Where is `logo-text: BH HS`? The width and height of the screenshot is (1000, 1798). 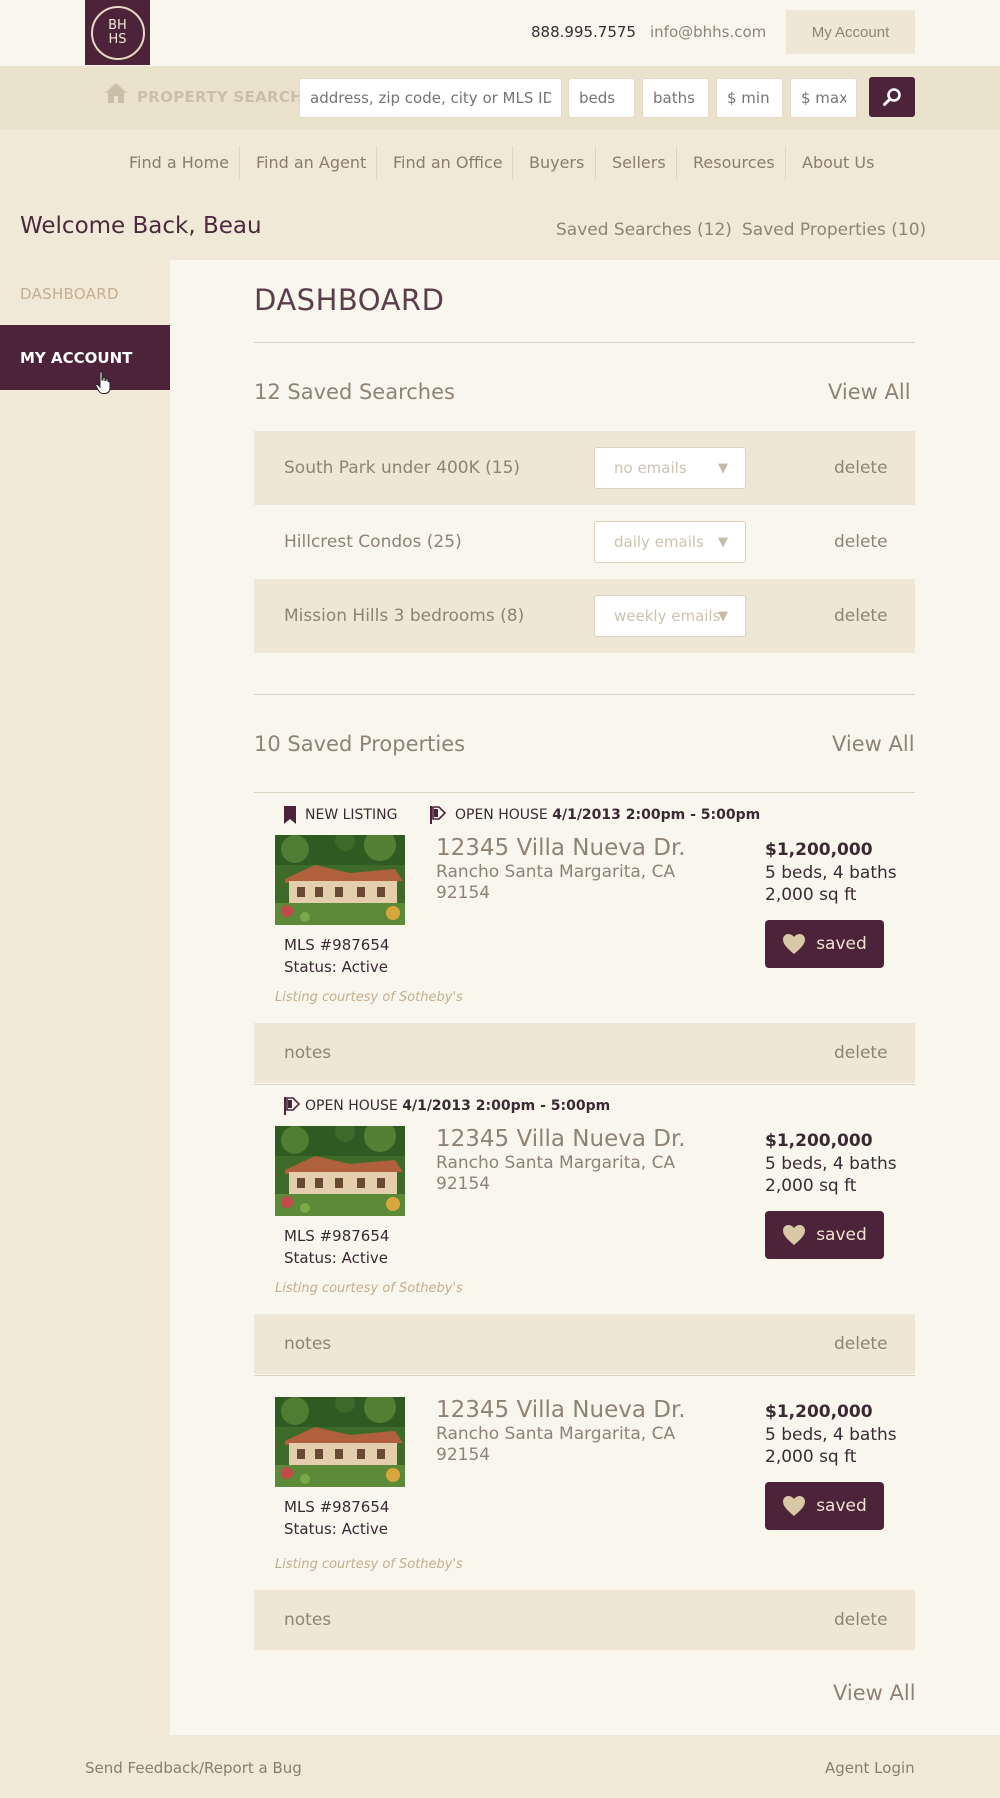
logo-text: BH HS is located at coordinates (117, 32).